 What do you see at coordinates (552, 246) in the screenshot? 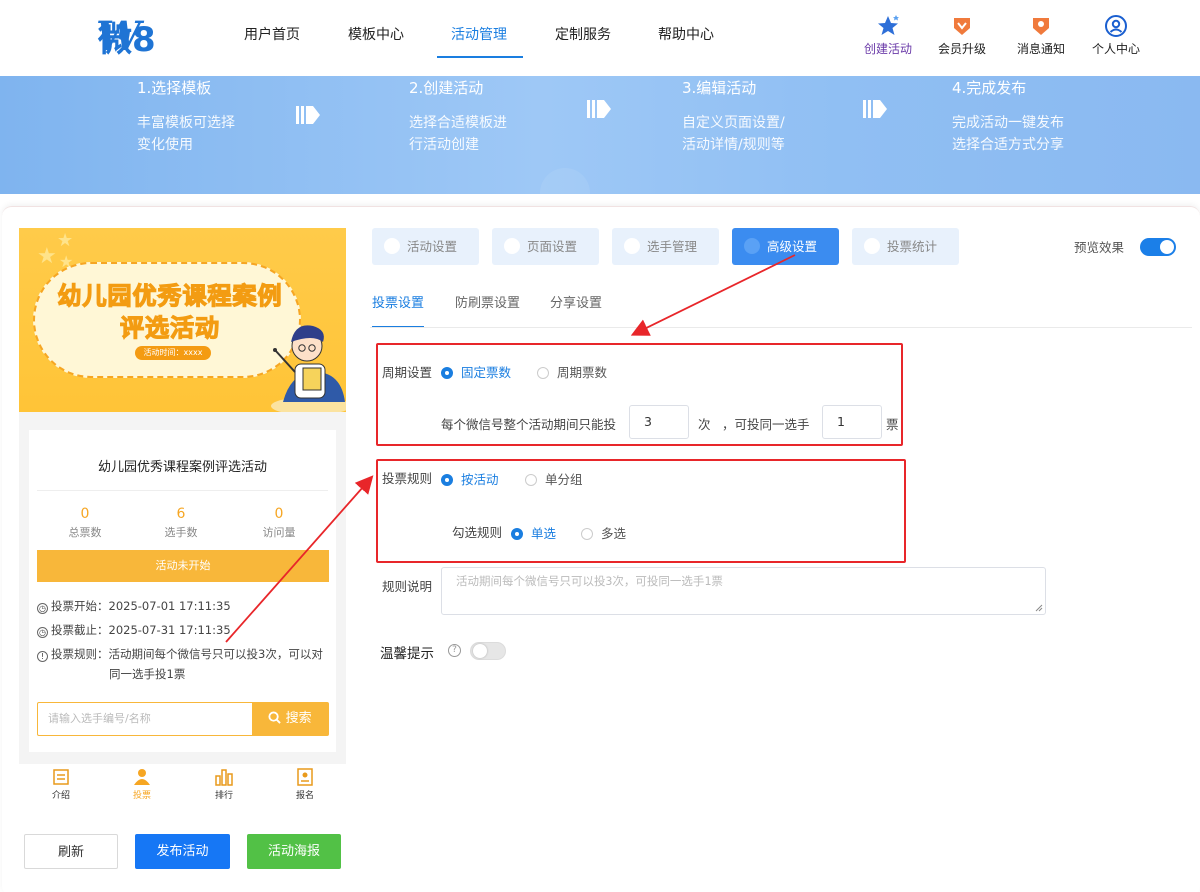
I see `tab-label: 页面设置` at bounding box center [552, 246].